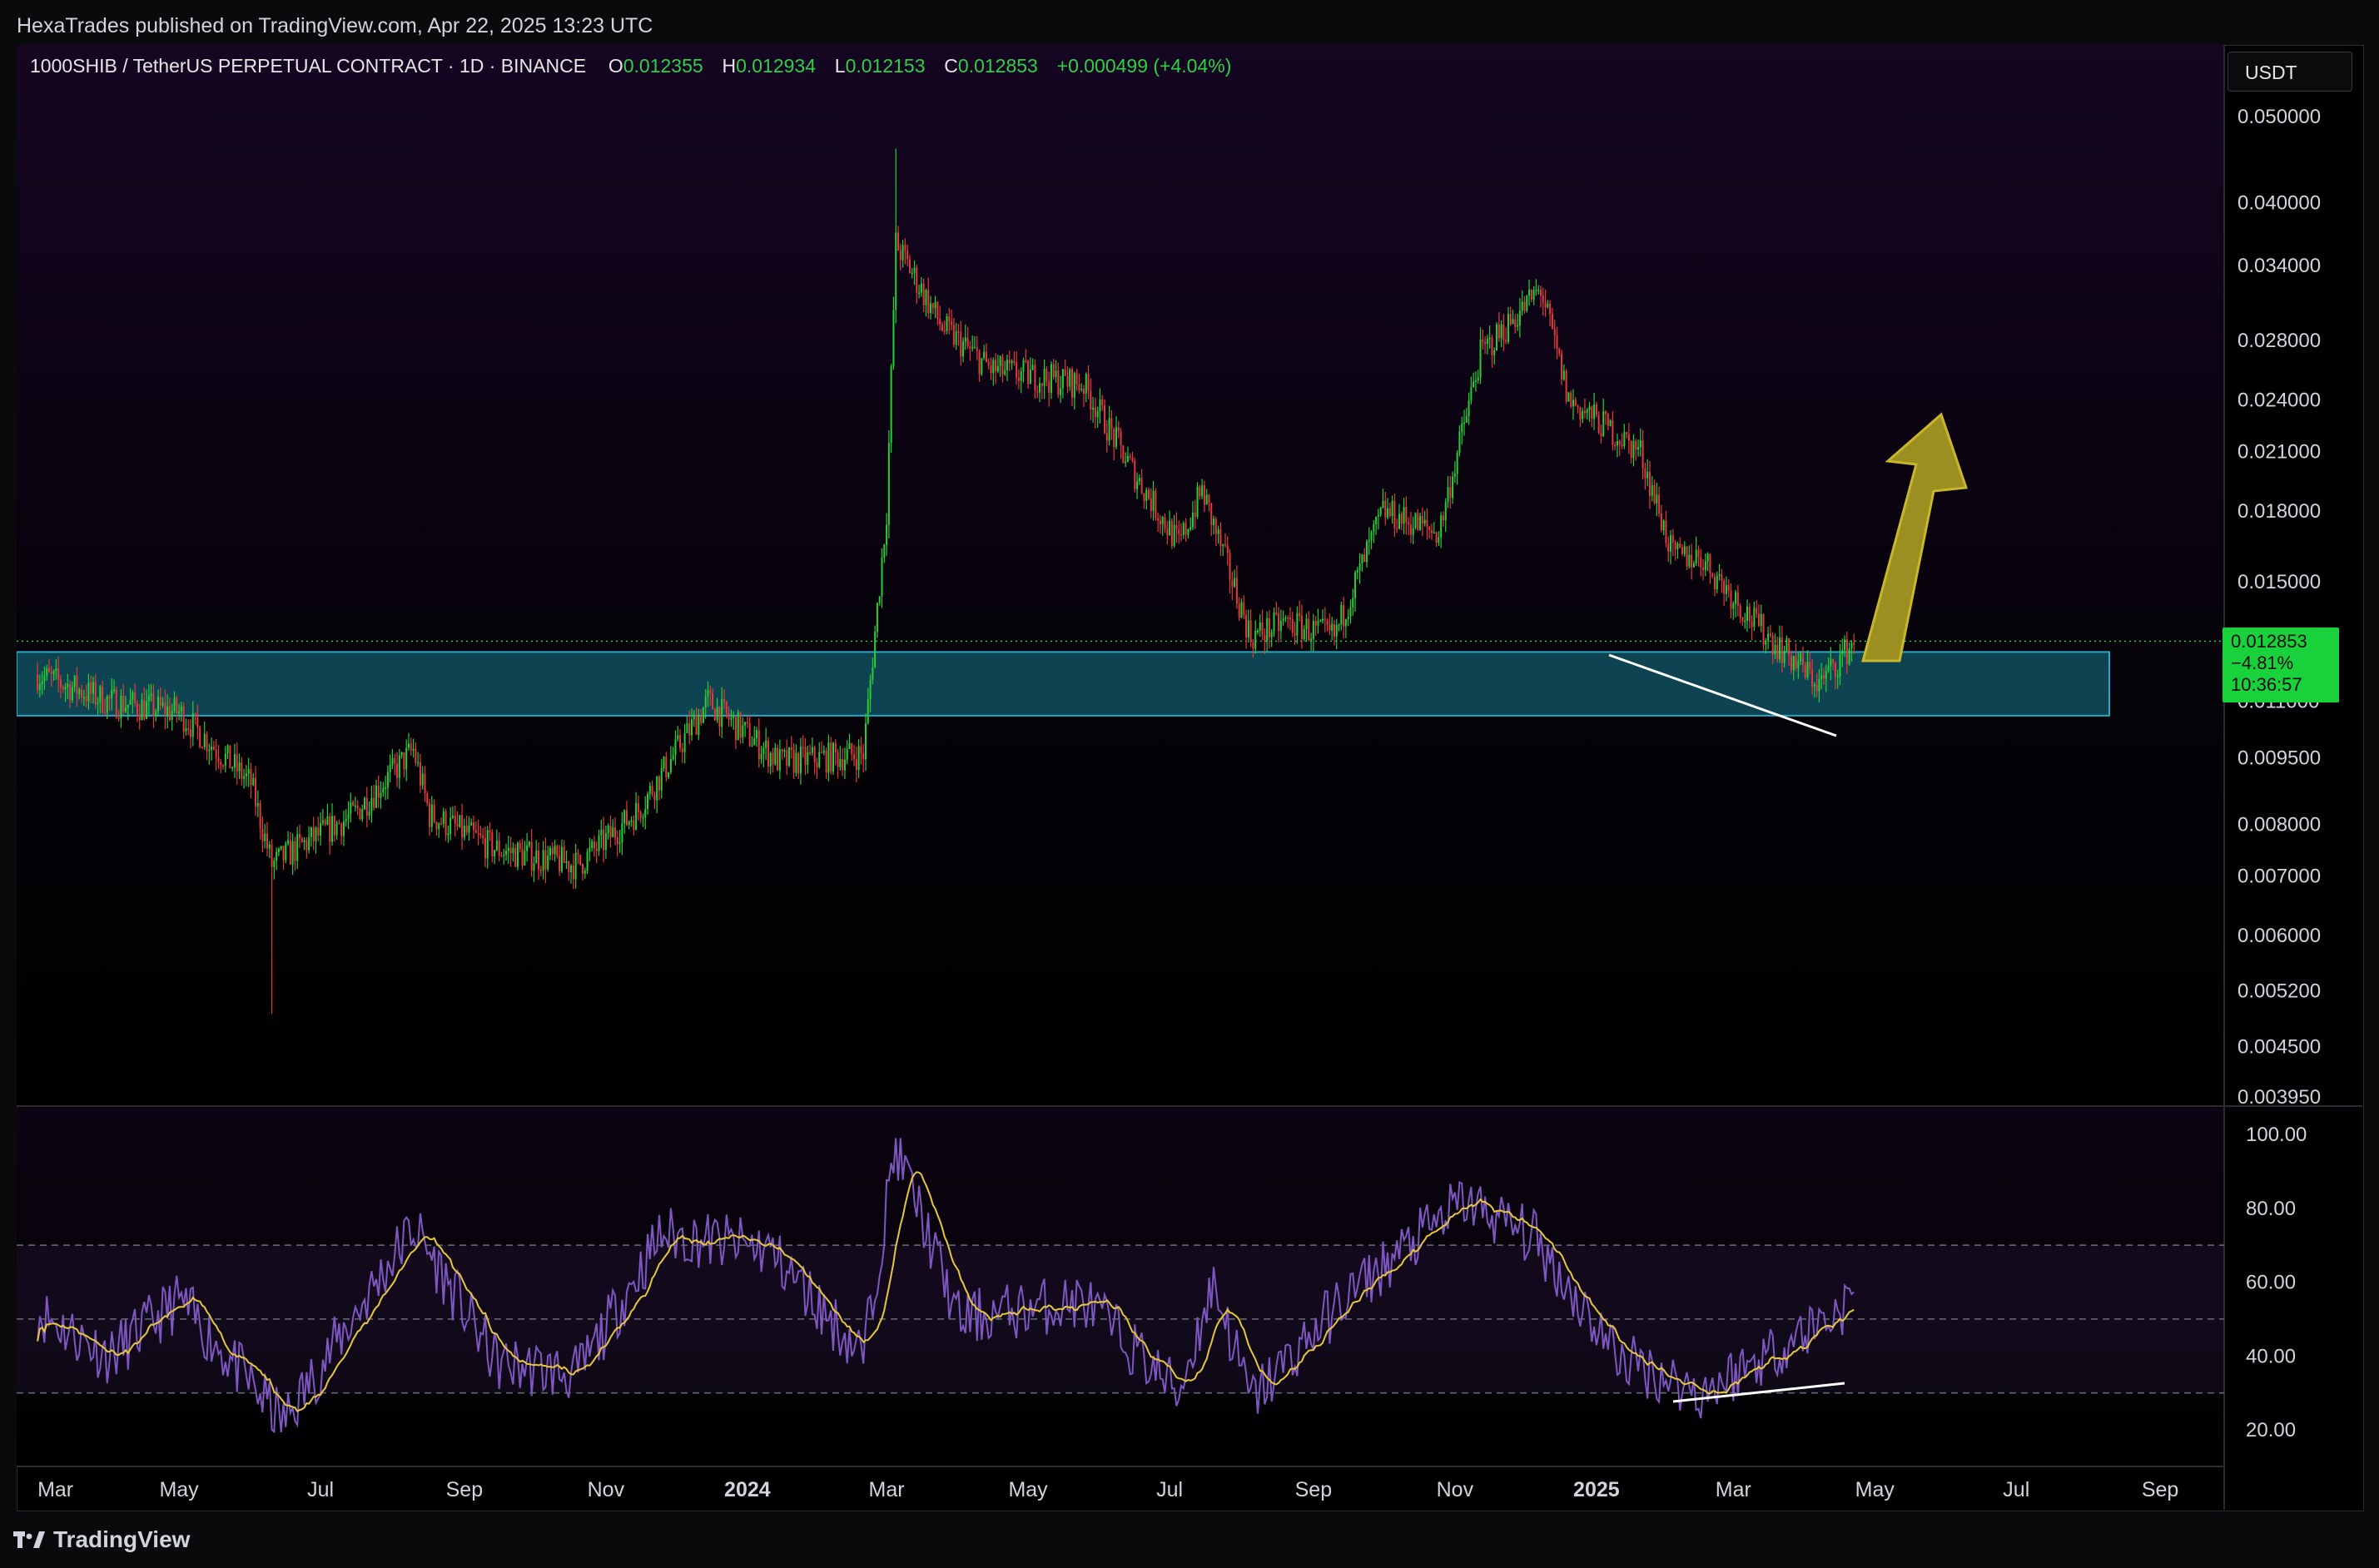 The image size is (2379, 1568). I want to click on time-tick-label: Sep, so click(2160, 1489).